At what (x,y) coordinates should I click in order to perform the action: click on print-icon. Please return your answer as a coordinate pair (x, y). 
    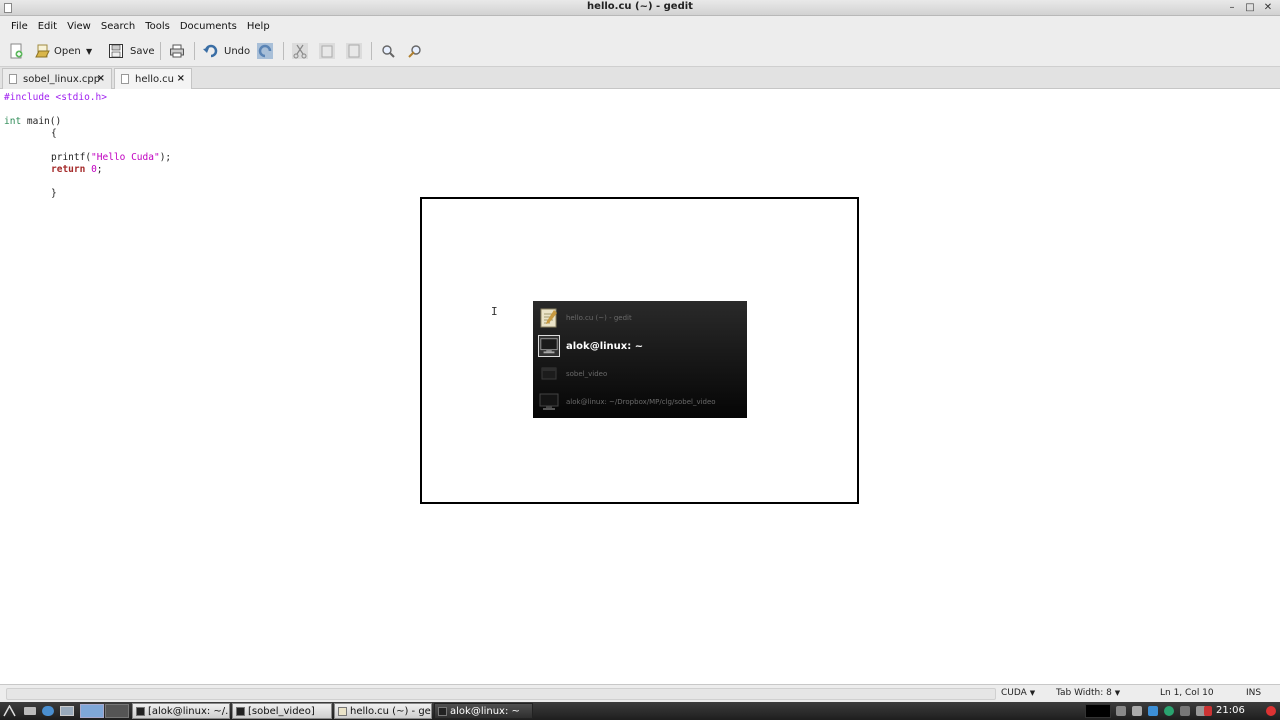
    Looking at the image, I should click on (177, 51).